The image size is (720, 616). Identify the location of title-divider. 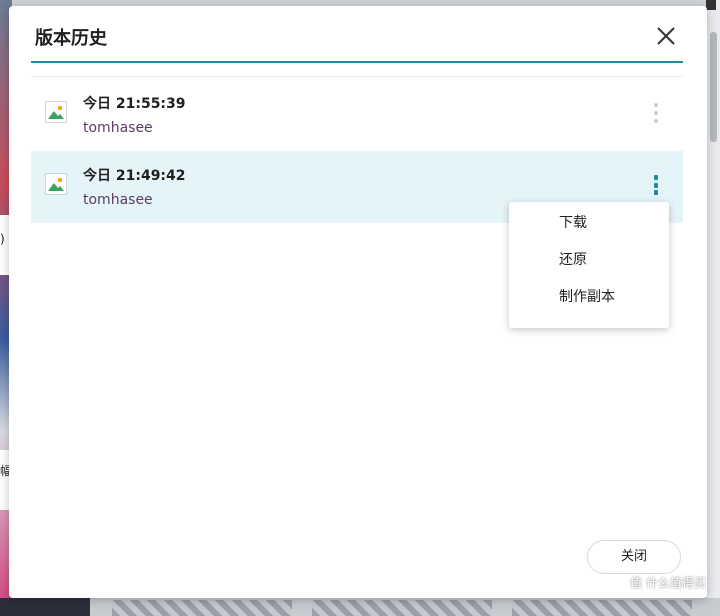
(357, 62).